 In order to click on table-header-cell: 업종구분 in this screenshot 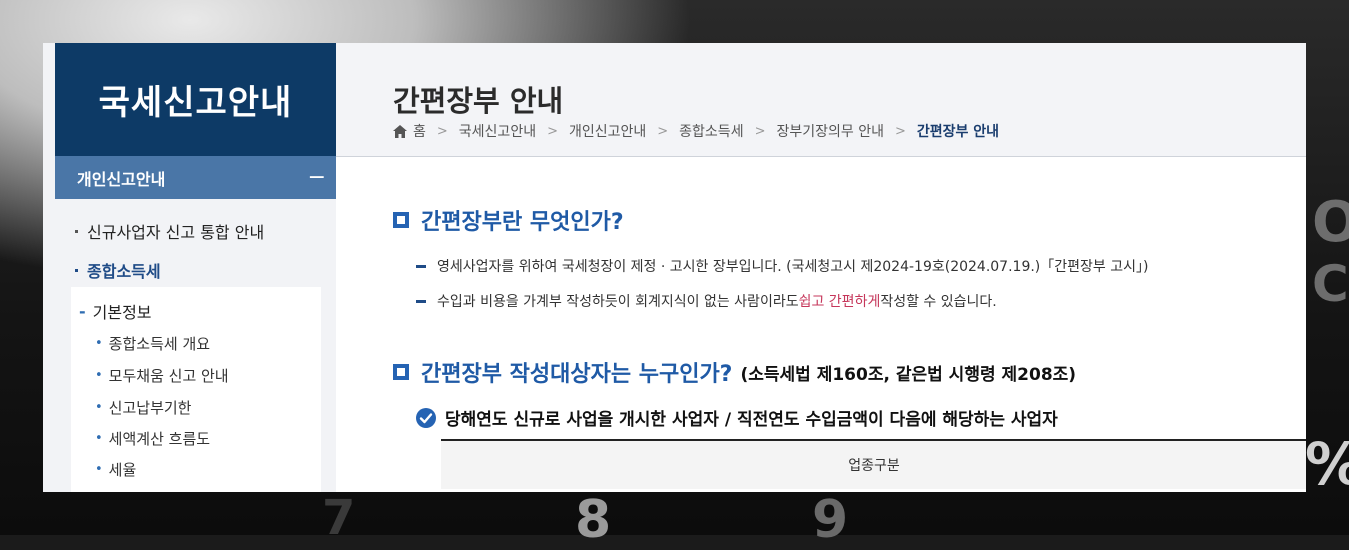, I will do `click(873, 464)`.